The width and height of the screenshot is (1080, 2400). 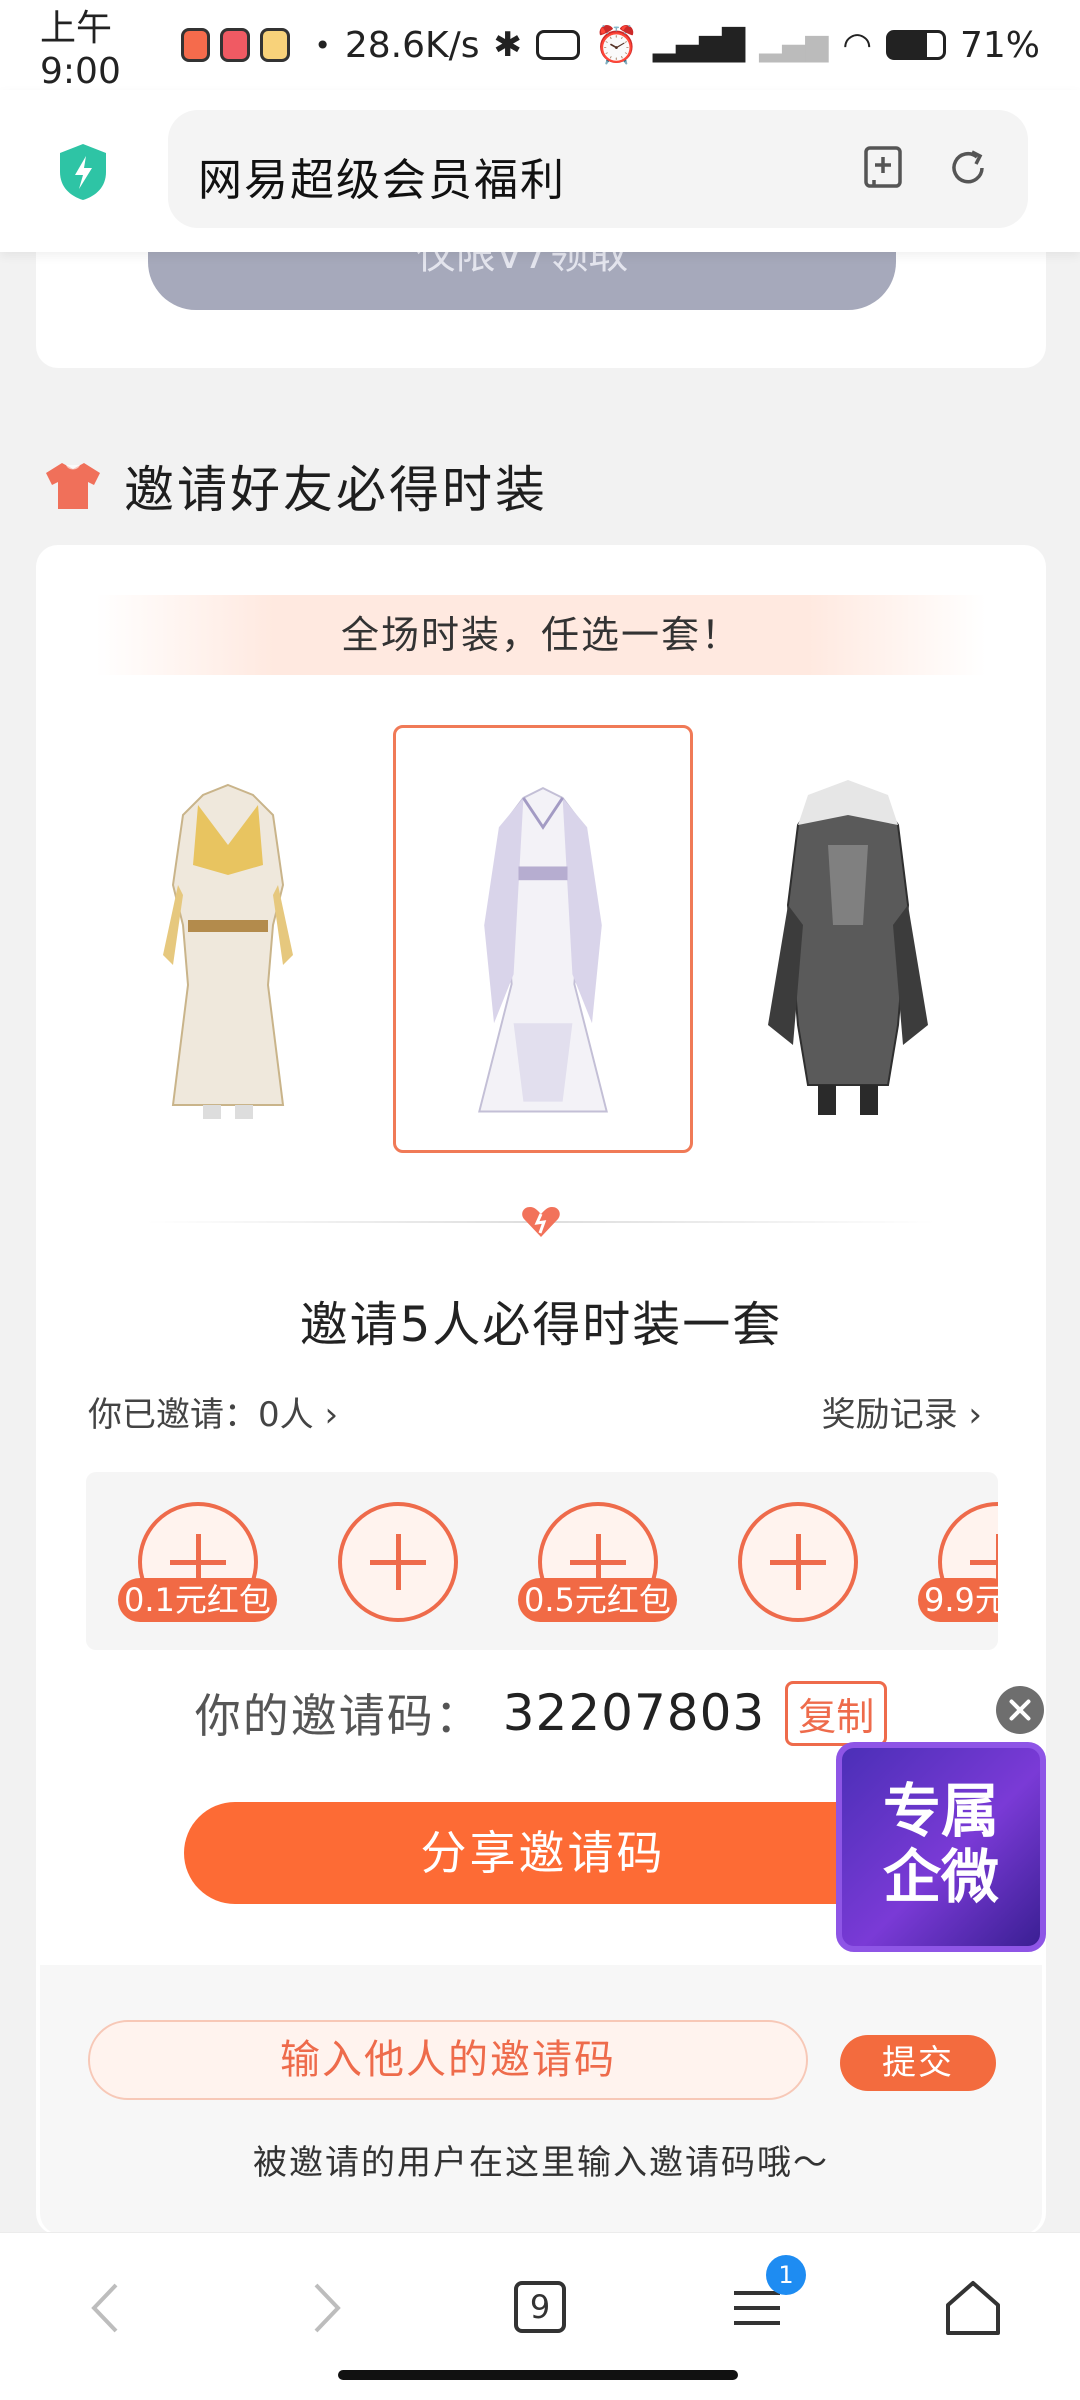 What do you see at coordinates (857, 45) in the screenshot?
I see `wifi-icon: ◠` at bounding box center [857, 45].